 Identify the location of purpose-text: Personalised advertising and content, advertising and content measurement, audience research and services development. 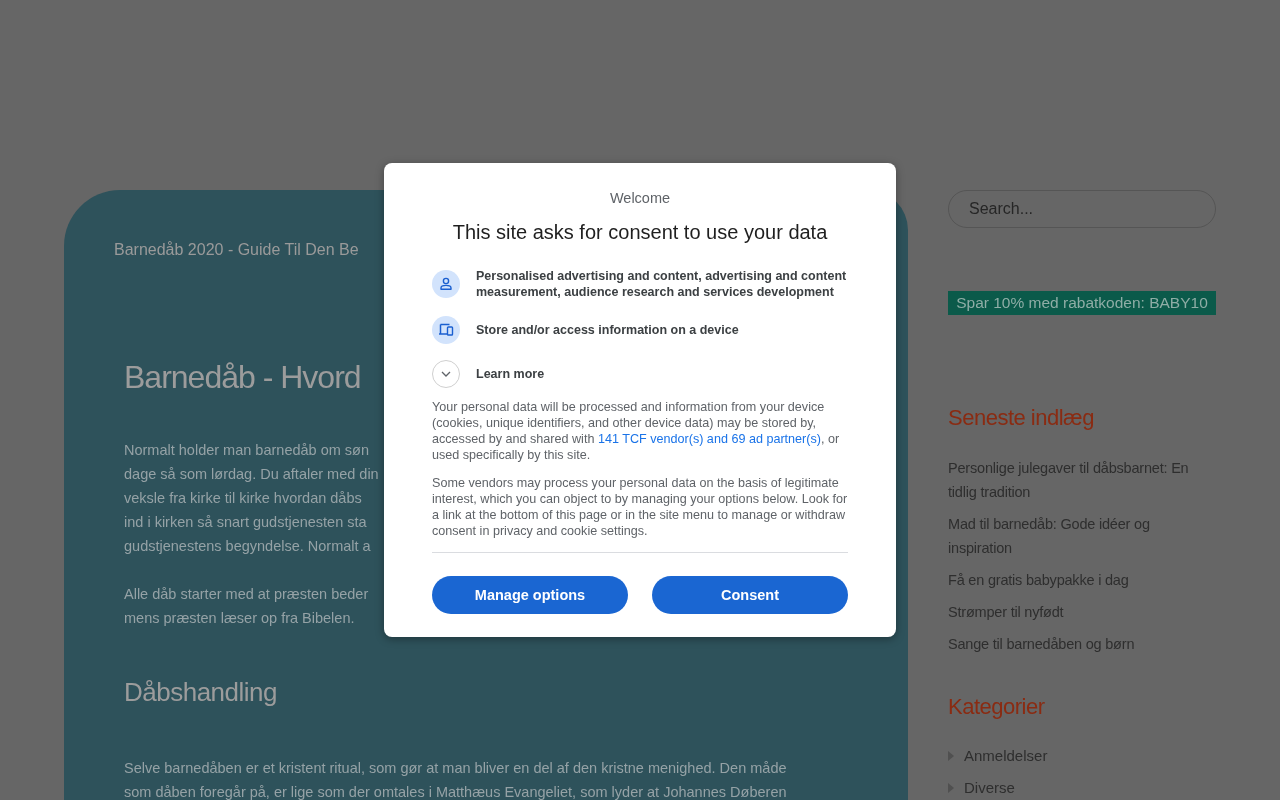
(662, 284).